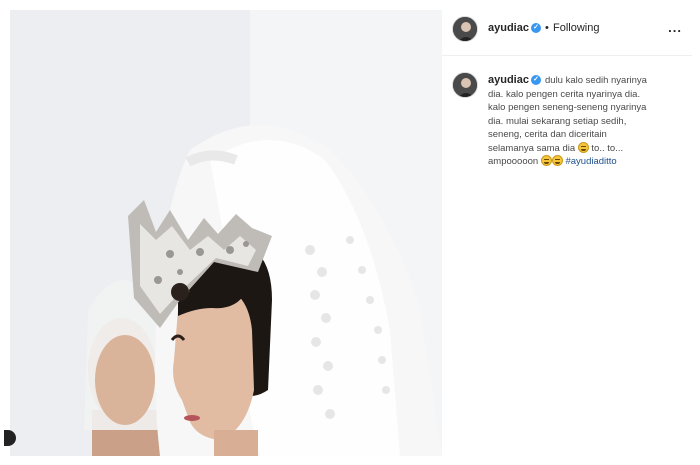  What do you see at coordinates (564, 94) in the screenshot?
I see `caption-line: dia. kalo pengen cerita nyarinya dia.` at bounding box center [564, 94].